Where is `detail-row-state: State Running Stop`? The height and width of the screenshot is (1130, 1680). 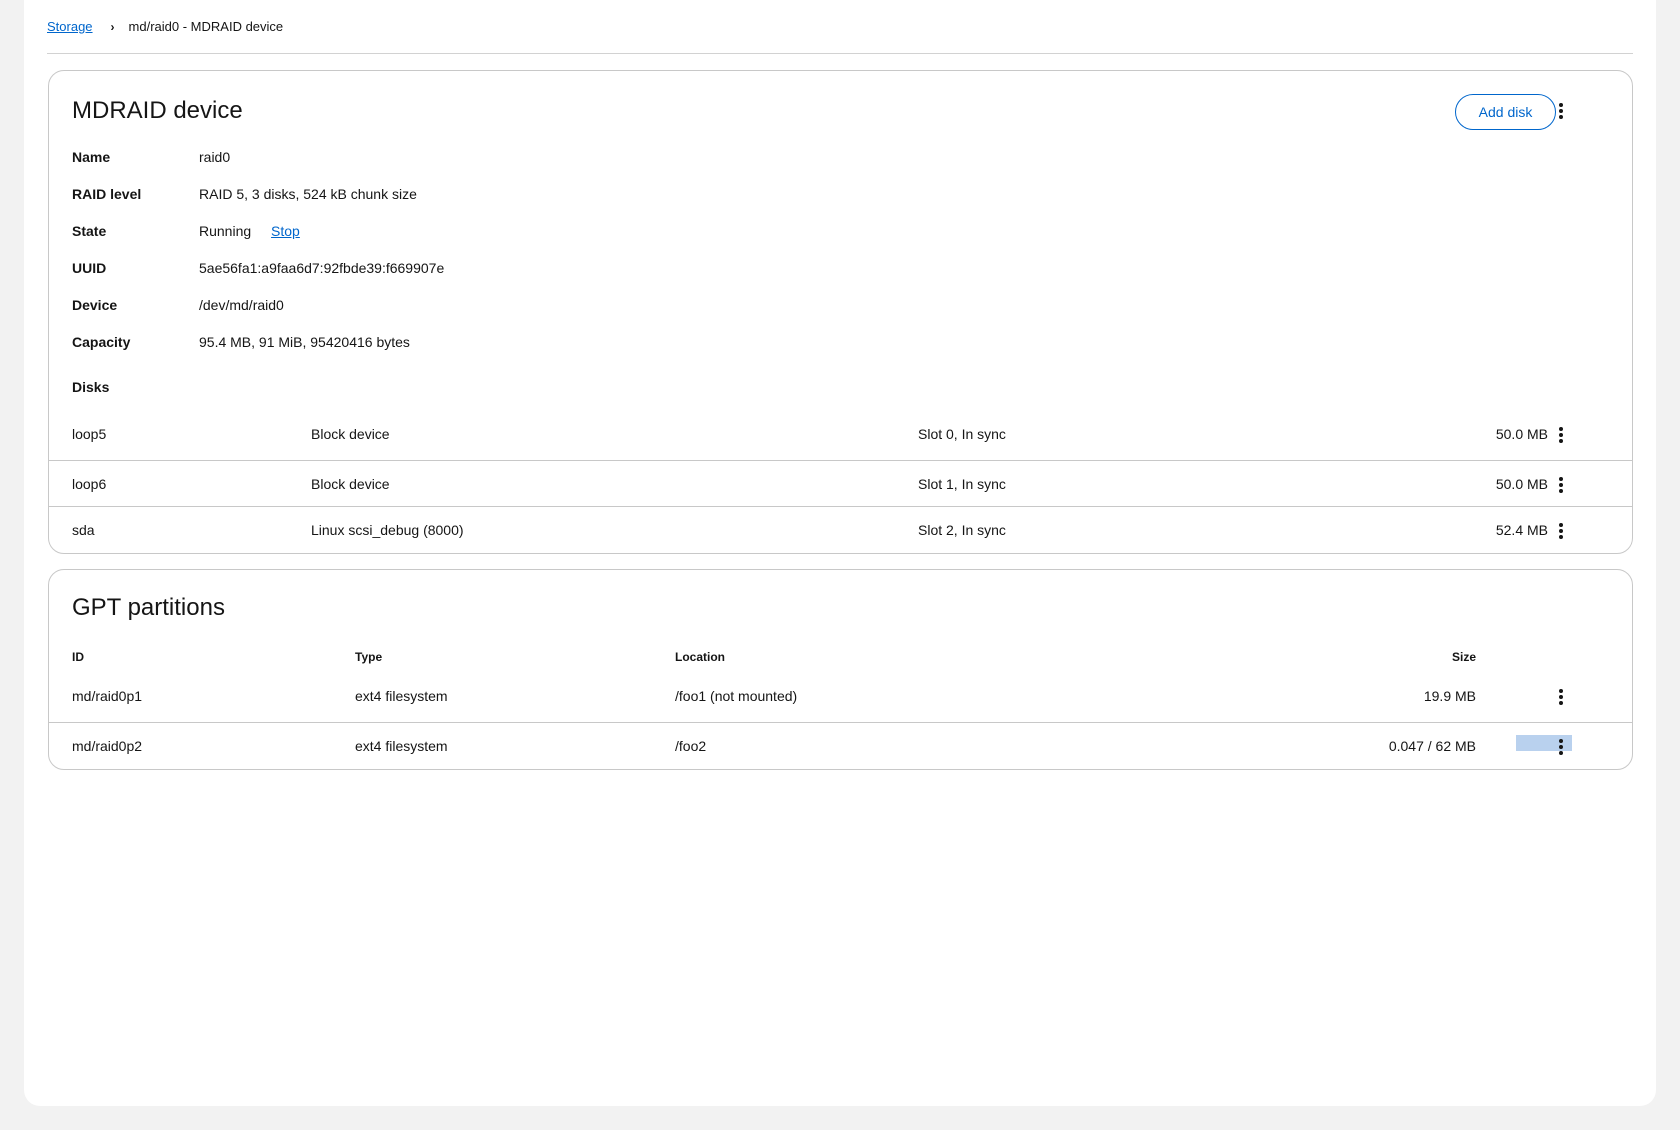
detail-row-state: State Running Stop is located at coordinates (258, 230).